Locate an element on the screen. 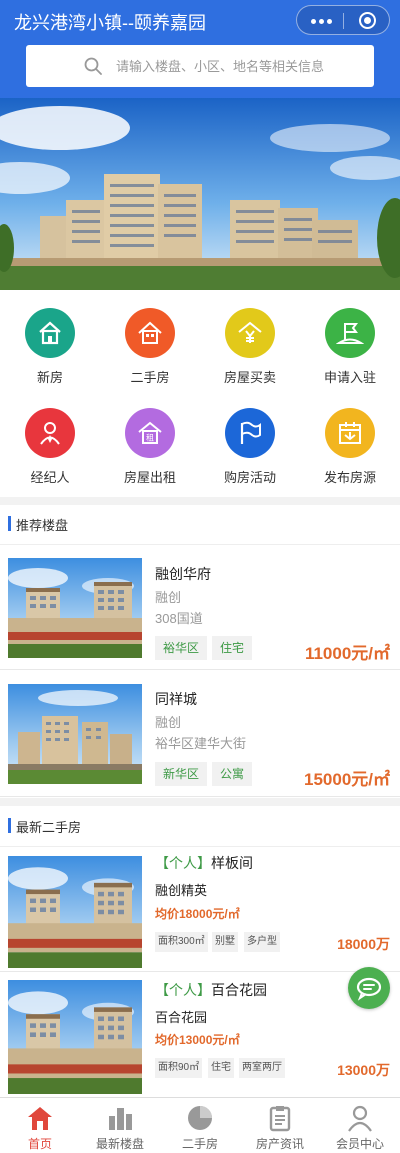 The height and width of the screenshot is (1153, 400). mini-program-capsule is located at coordinates (343, 20).